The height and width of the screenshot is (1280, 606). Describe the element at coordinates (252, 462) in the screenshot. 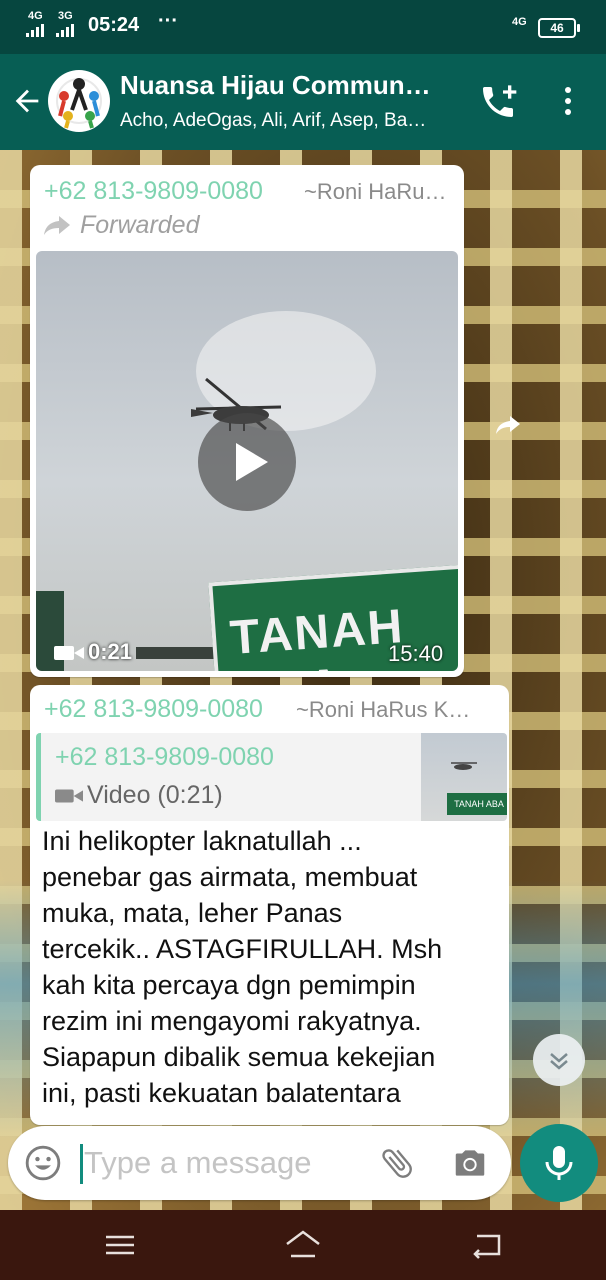

I see `play-icon` at that location.